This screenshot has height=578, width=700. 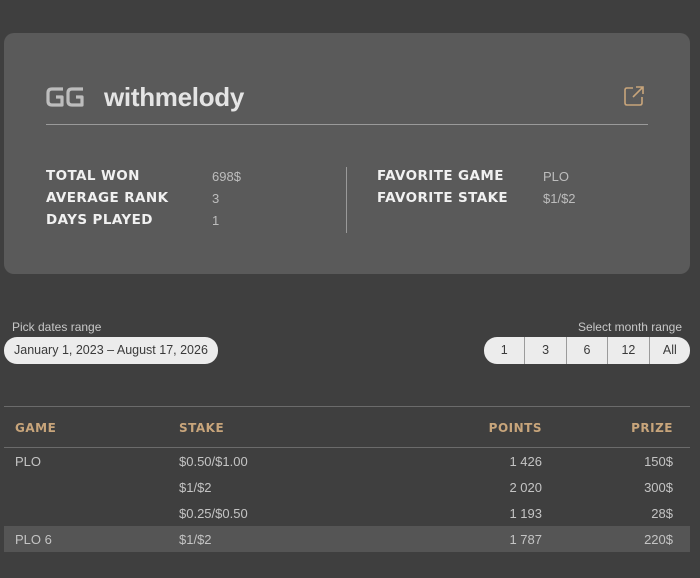 What do you see at coordinates (662, 513) in the screenshot?
I see `cell-prize: 28$` at bounding box center [662, 513].